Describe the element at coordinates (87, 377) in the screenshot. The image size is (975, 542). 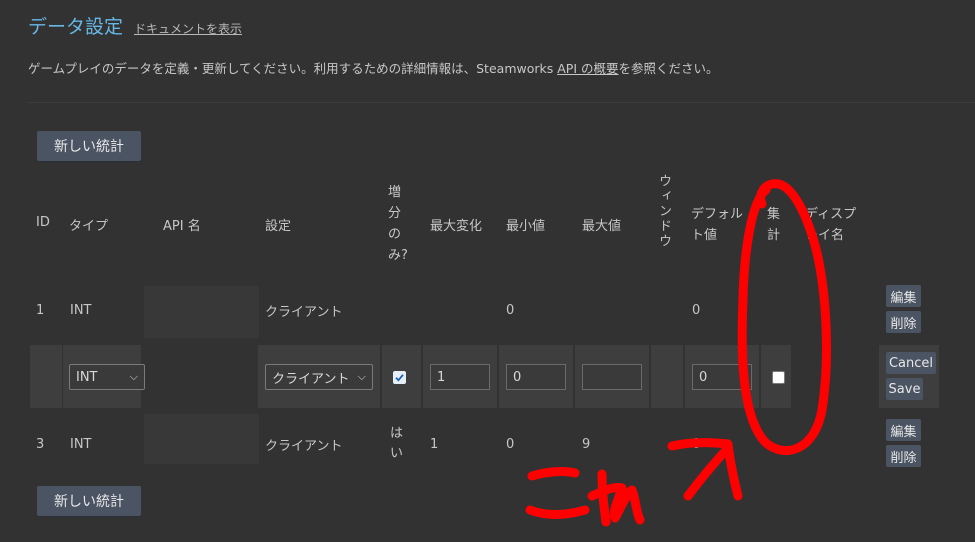
I see `row2-type-select-value: INT` at that location.